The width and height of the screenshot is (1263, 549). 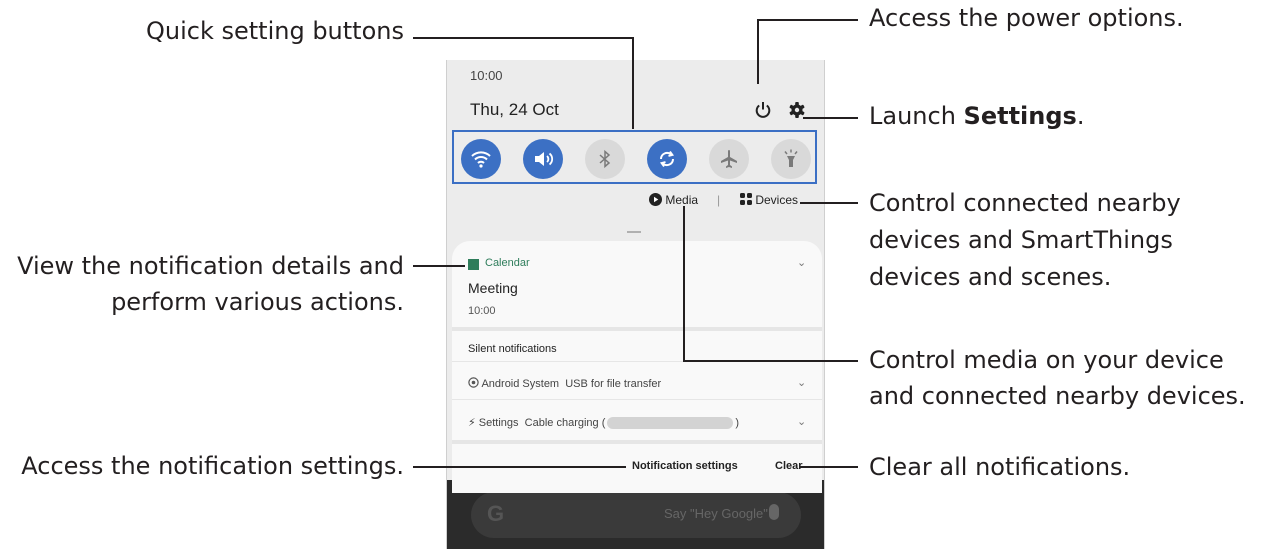 I want to click on settings-app: Settings, so click(x=498, y=423).